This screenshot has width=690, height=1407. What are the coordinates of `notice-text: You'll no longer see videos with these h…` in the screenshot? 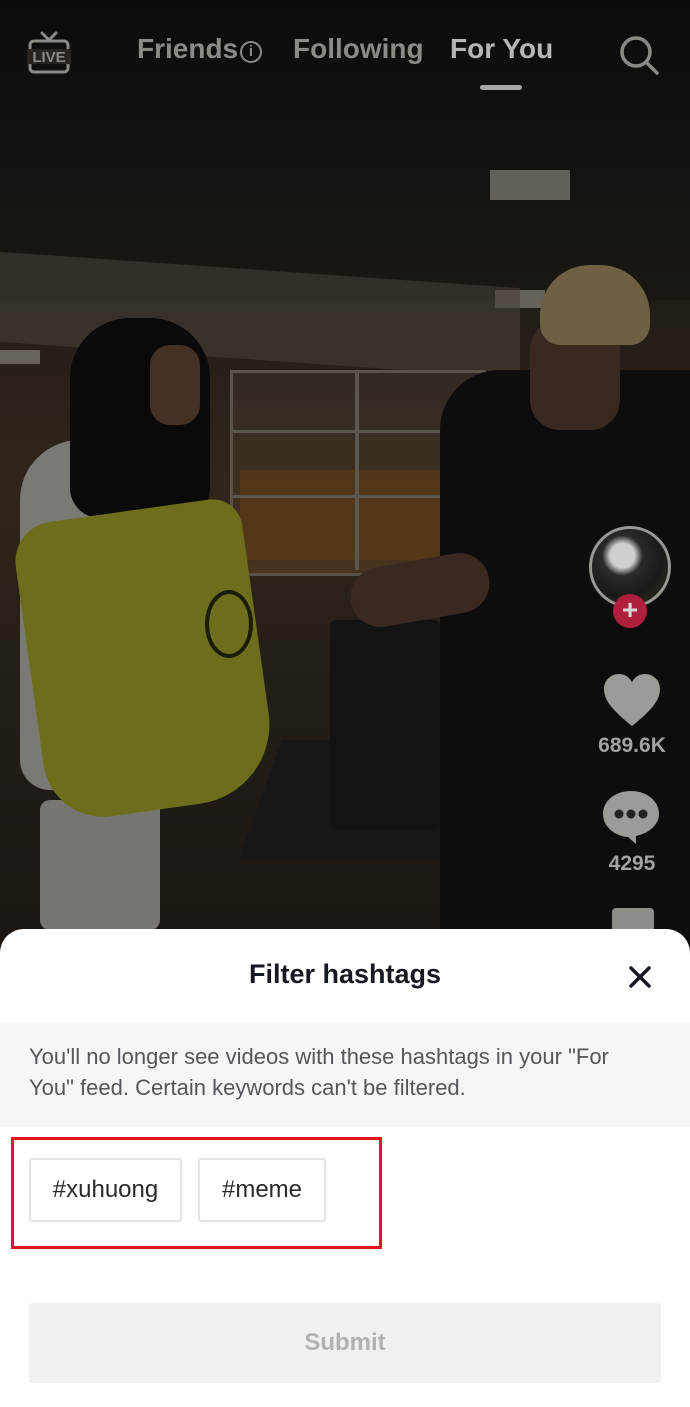 It's located at (319, 1072).